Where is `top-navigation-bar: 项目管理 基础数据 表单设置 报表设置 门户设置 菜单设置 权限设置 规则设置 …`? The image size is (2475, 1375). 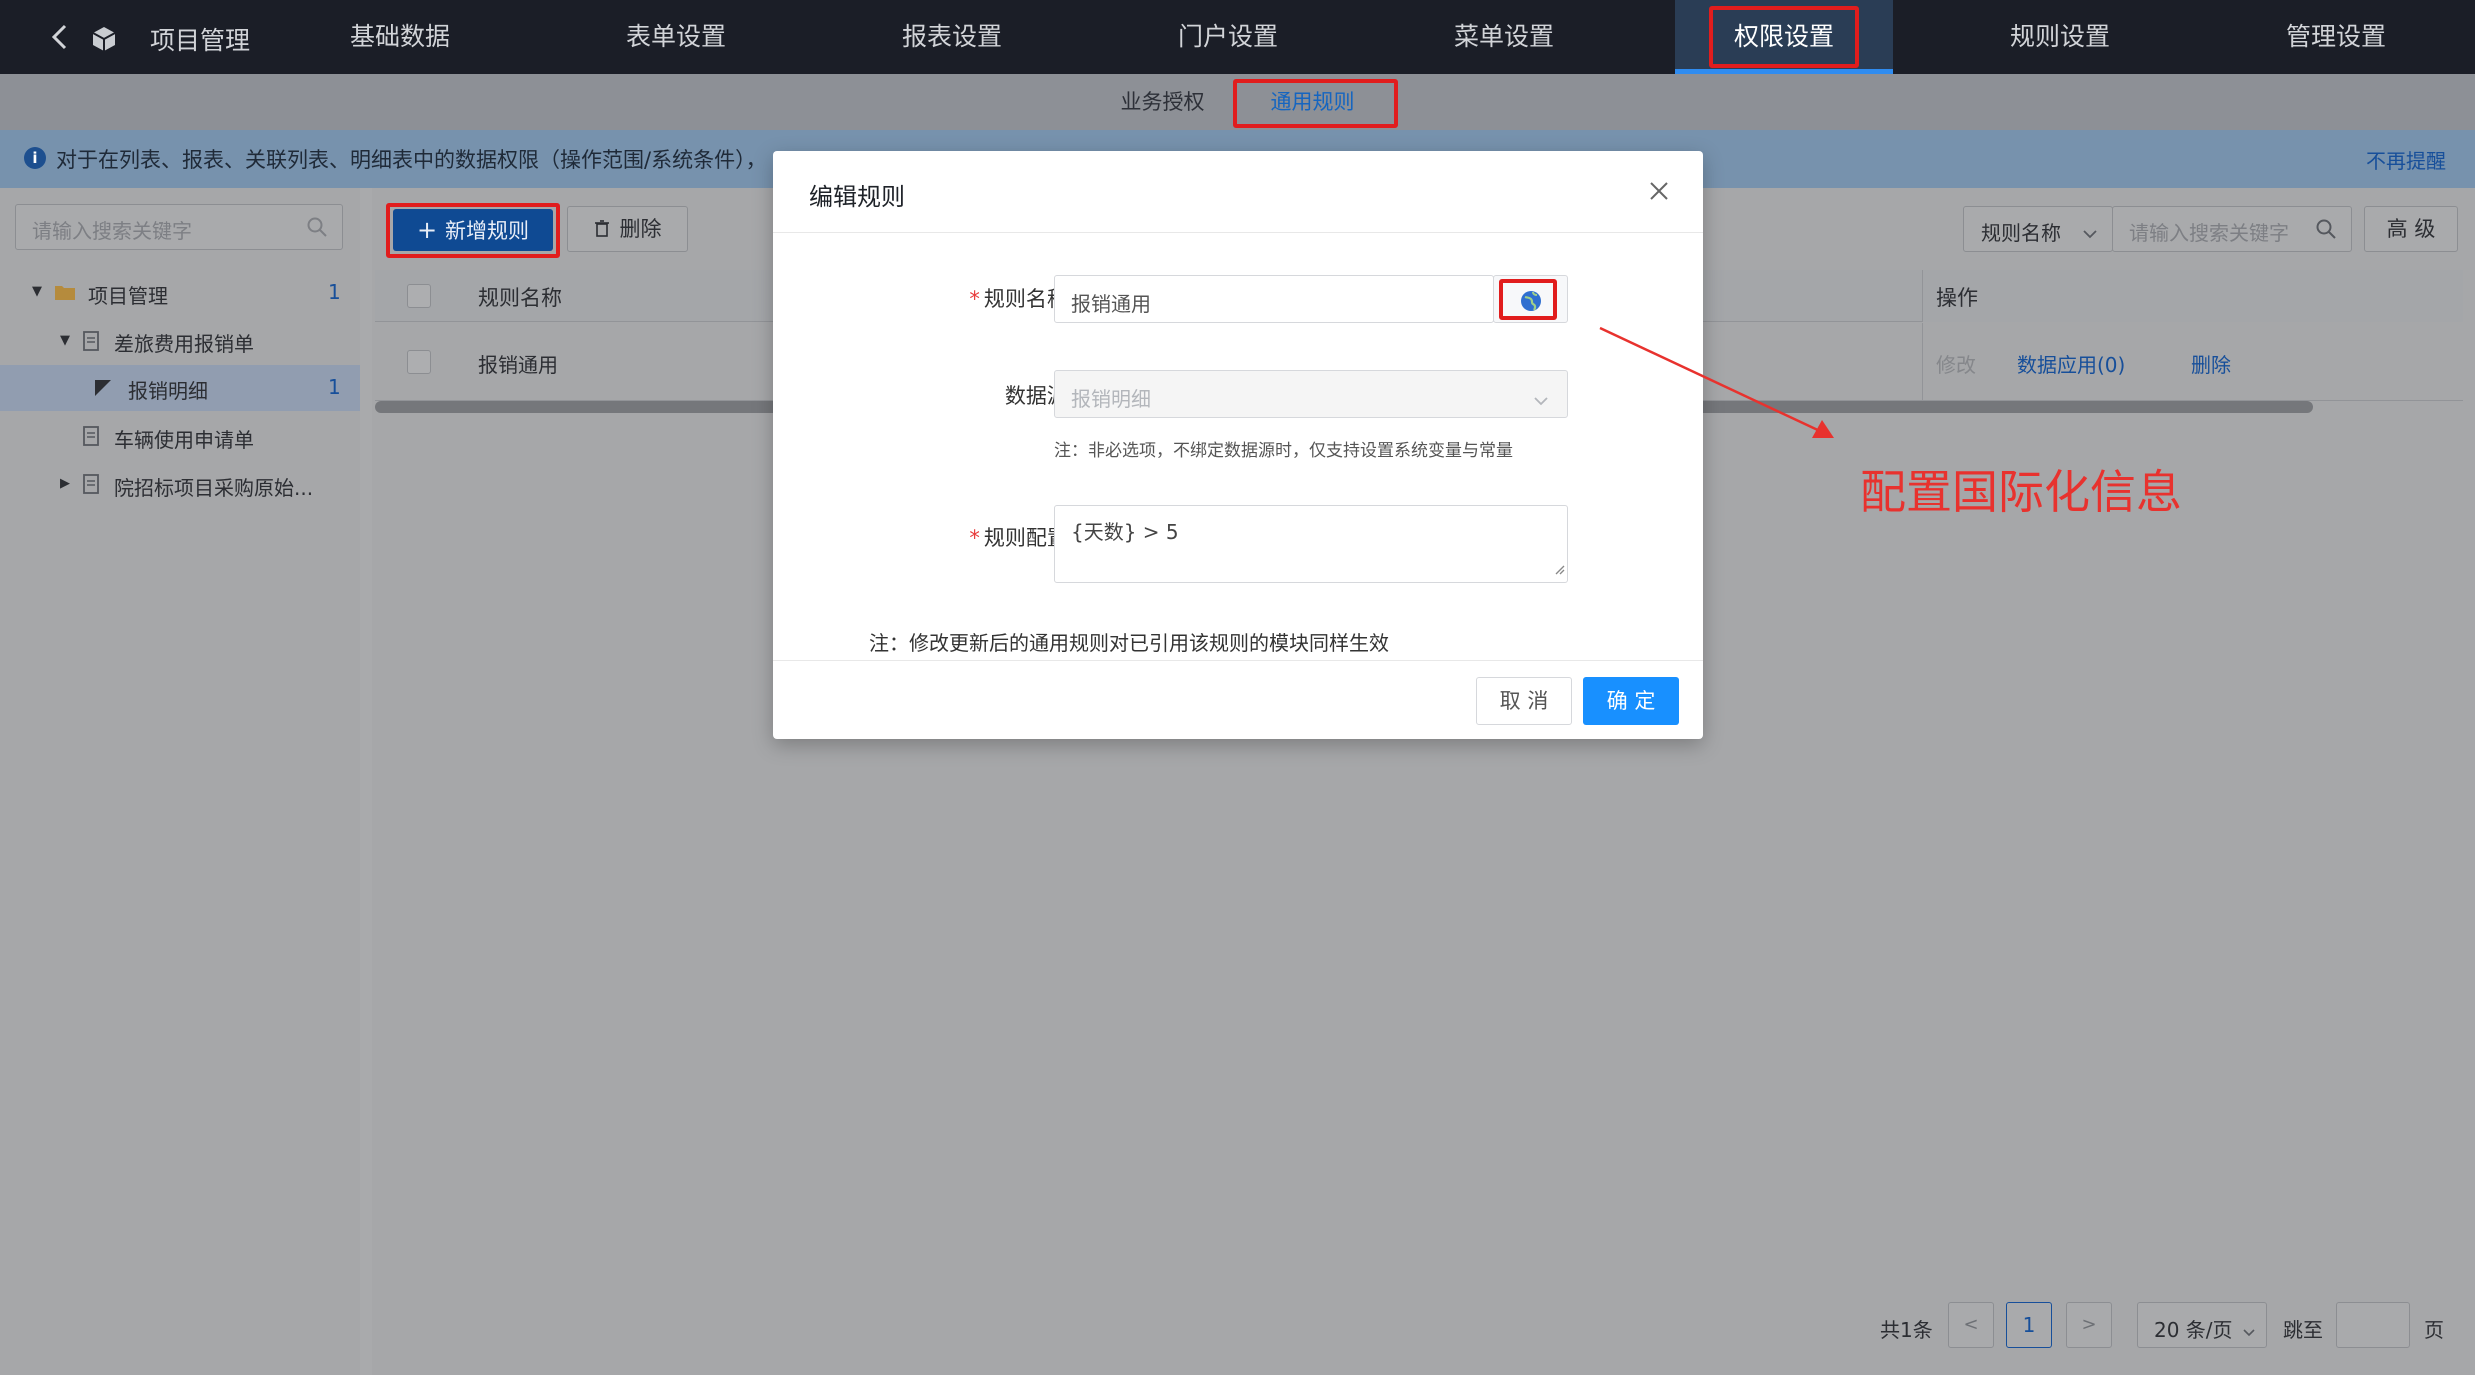
top-navigation-bar: 项目管理 基础数据 表单设置 报表设置 门户设置 菜单设置 权限设置 规则设置 … is located at coordinates (1237, 37).